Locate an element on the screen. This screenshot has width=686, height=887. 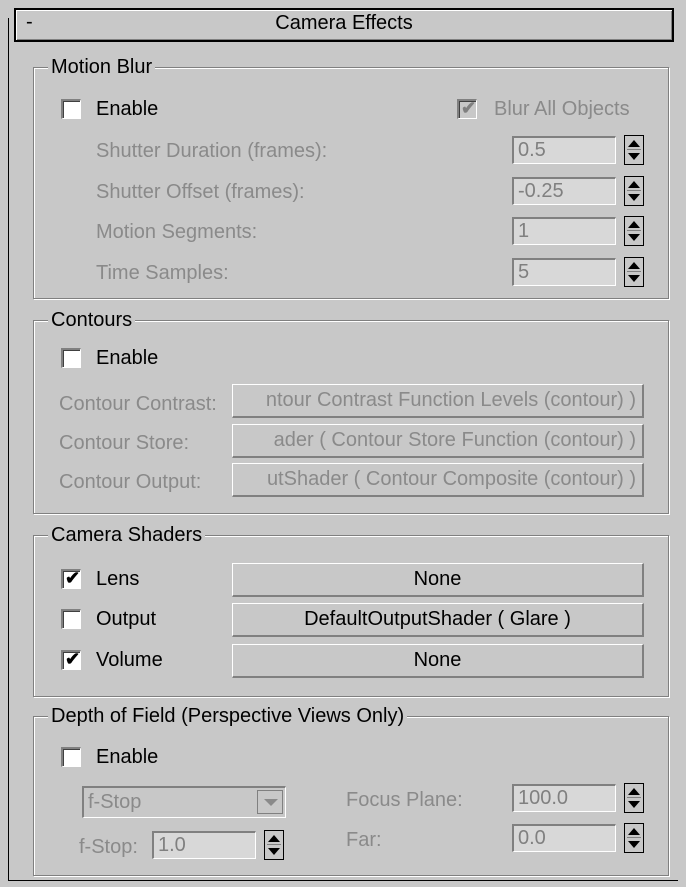
contours-enable-label: Enable is located at coordinates (127, 358).